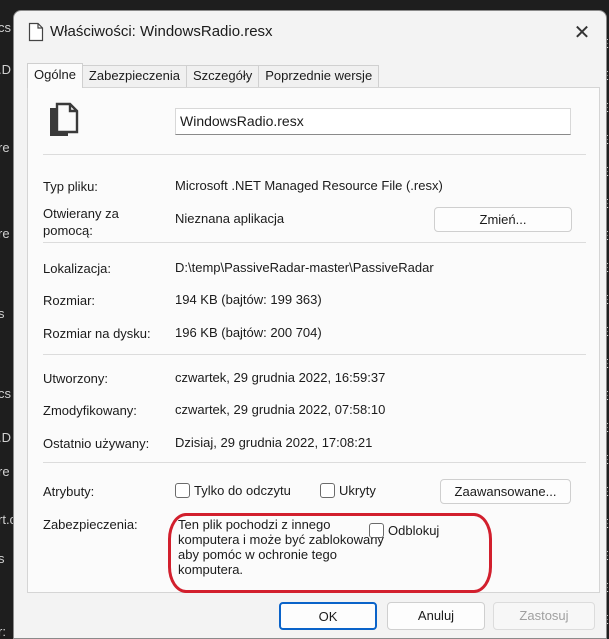 This screenshot has height=639, width=609. Describe the element at coordinates (81, 222) in the screenshot. I see `opens-with-label: Otwierany za pomocą:` at that location.